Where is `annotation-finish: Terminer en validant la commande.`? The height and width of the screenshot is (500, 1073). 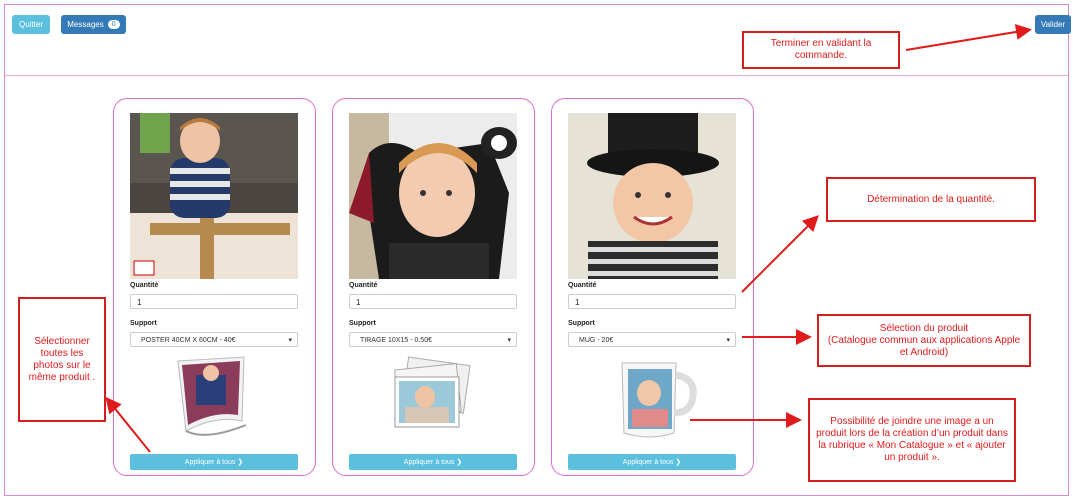
annotation-finish: Terminer en validant la commande. is located at coordinates (821, 50).